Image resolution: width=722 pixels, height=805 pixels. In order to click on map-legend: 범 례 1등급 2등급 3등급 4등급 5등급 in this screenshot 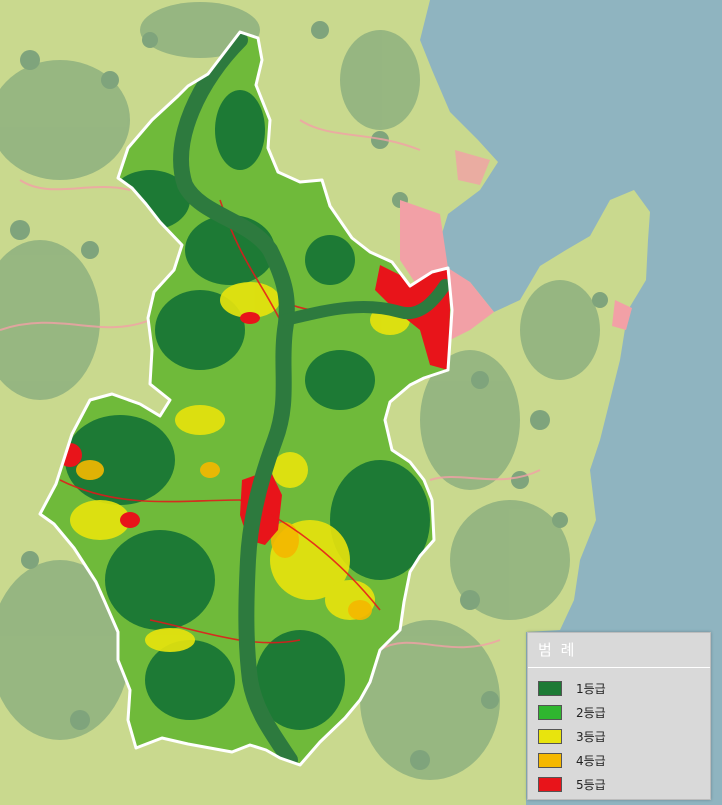, I will do `click(619, 716)`.